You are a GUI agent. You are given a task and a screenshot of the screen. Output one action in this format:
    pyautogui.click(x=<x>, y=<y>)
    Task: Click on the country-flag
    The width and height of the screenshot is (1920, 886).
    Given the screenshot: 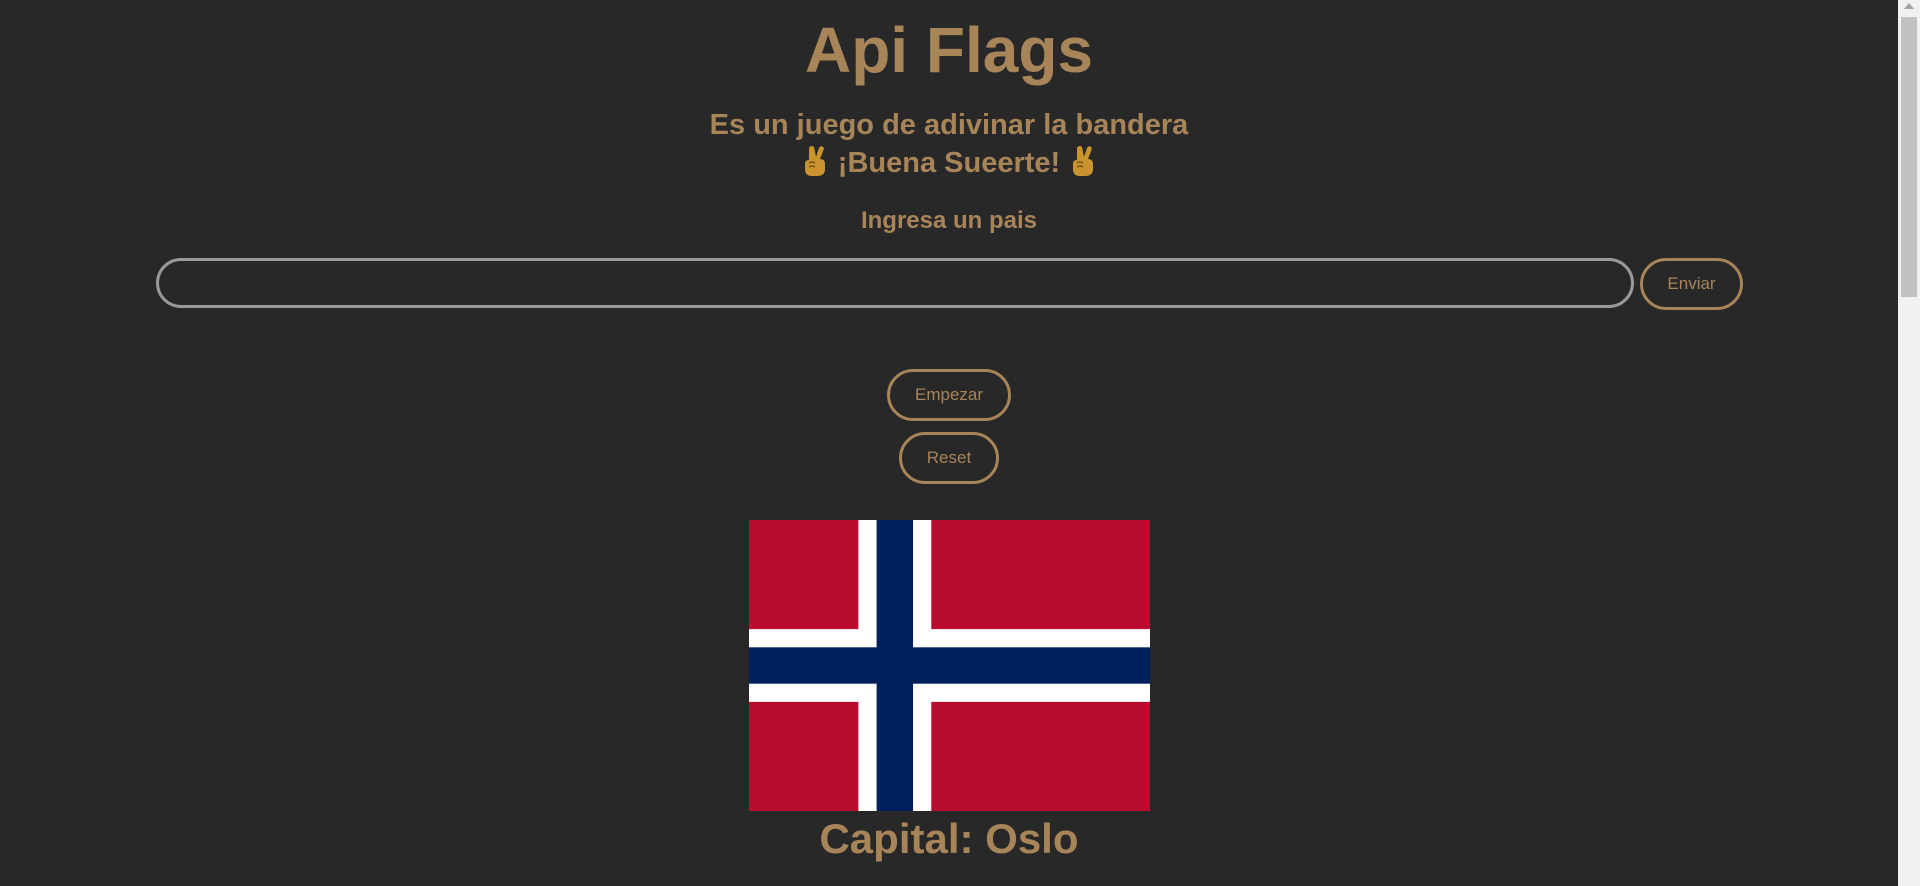 What is the action you would take?
    pyautogui.click(x=949, y=665)
    